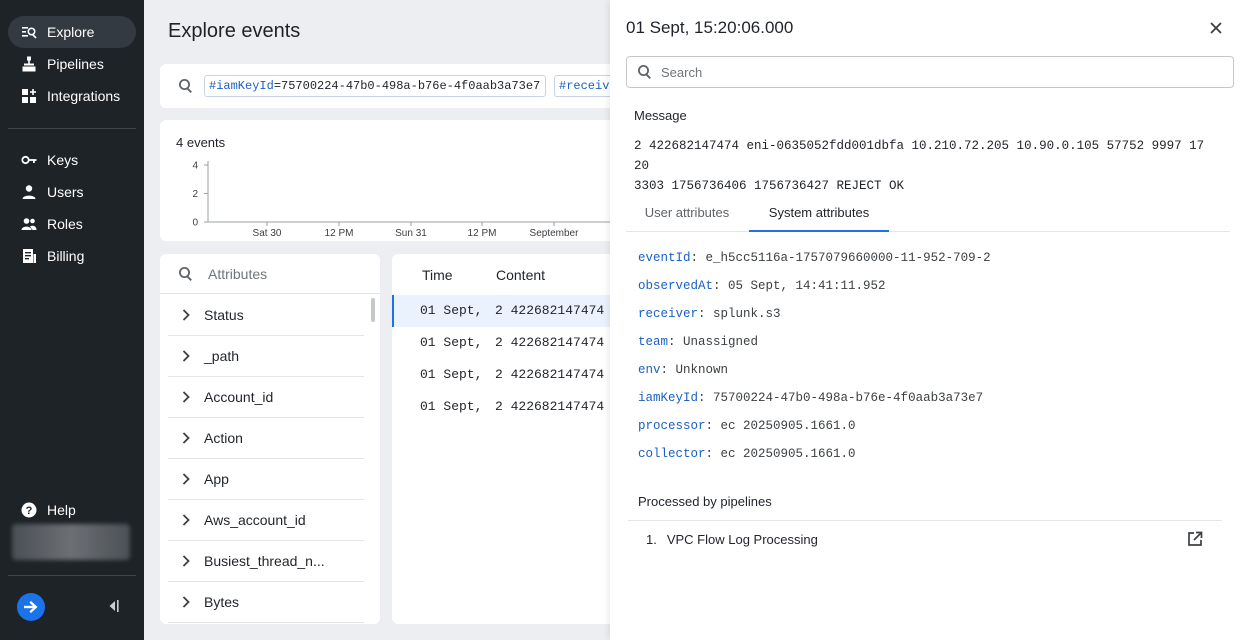 This screenshot has height=640, width=1250. Describe the element at coordinates (238, 274) in the screenshot. I see `attributes-placeholder: Attributes` at that location.